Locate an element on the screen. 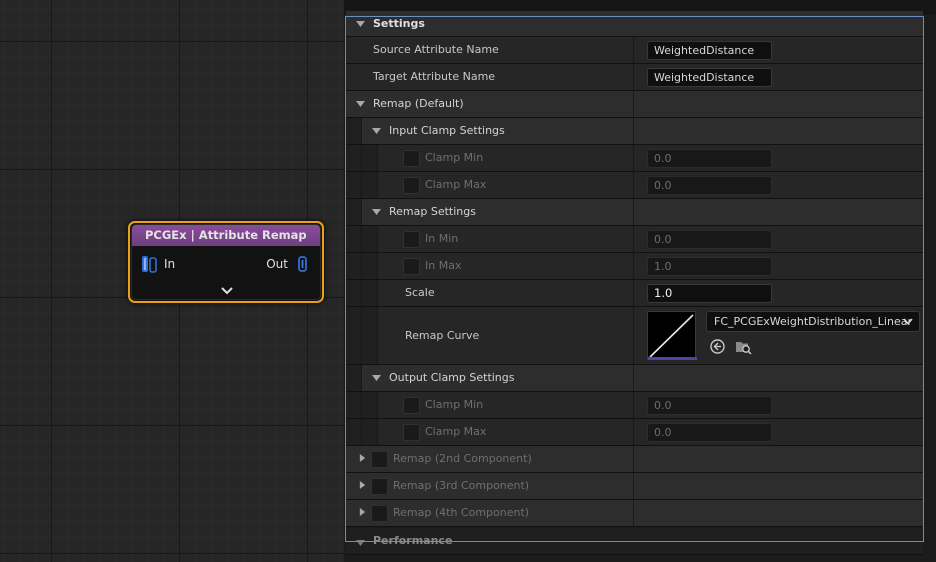 The height and width of the screenshot is (562, 936). remap-2nd-label: Remap (2nd Component) is located at coordinates (462, 458).